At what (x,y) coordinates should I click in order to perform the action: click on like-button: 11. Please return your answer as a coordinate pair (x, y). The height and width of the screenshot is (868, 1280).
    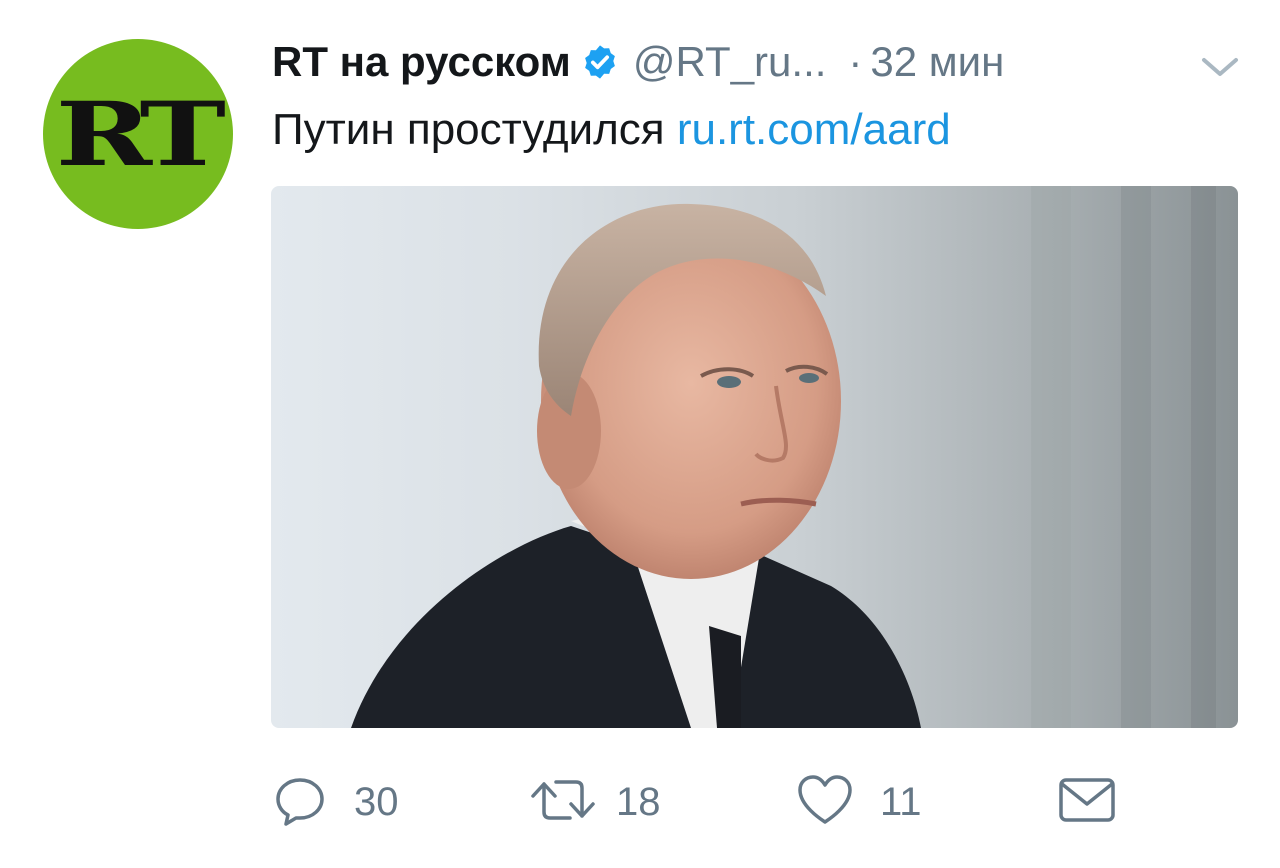
    Looking at the image, I should click on (859, 802).